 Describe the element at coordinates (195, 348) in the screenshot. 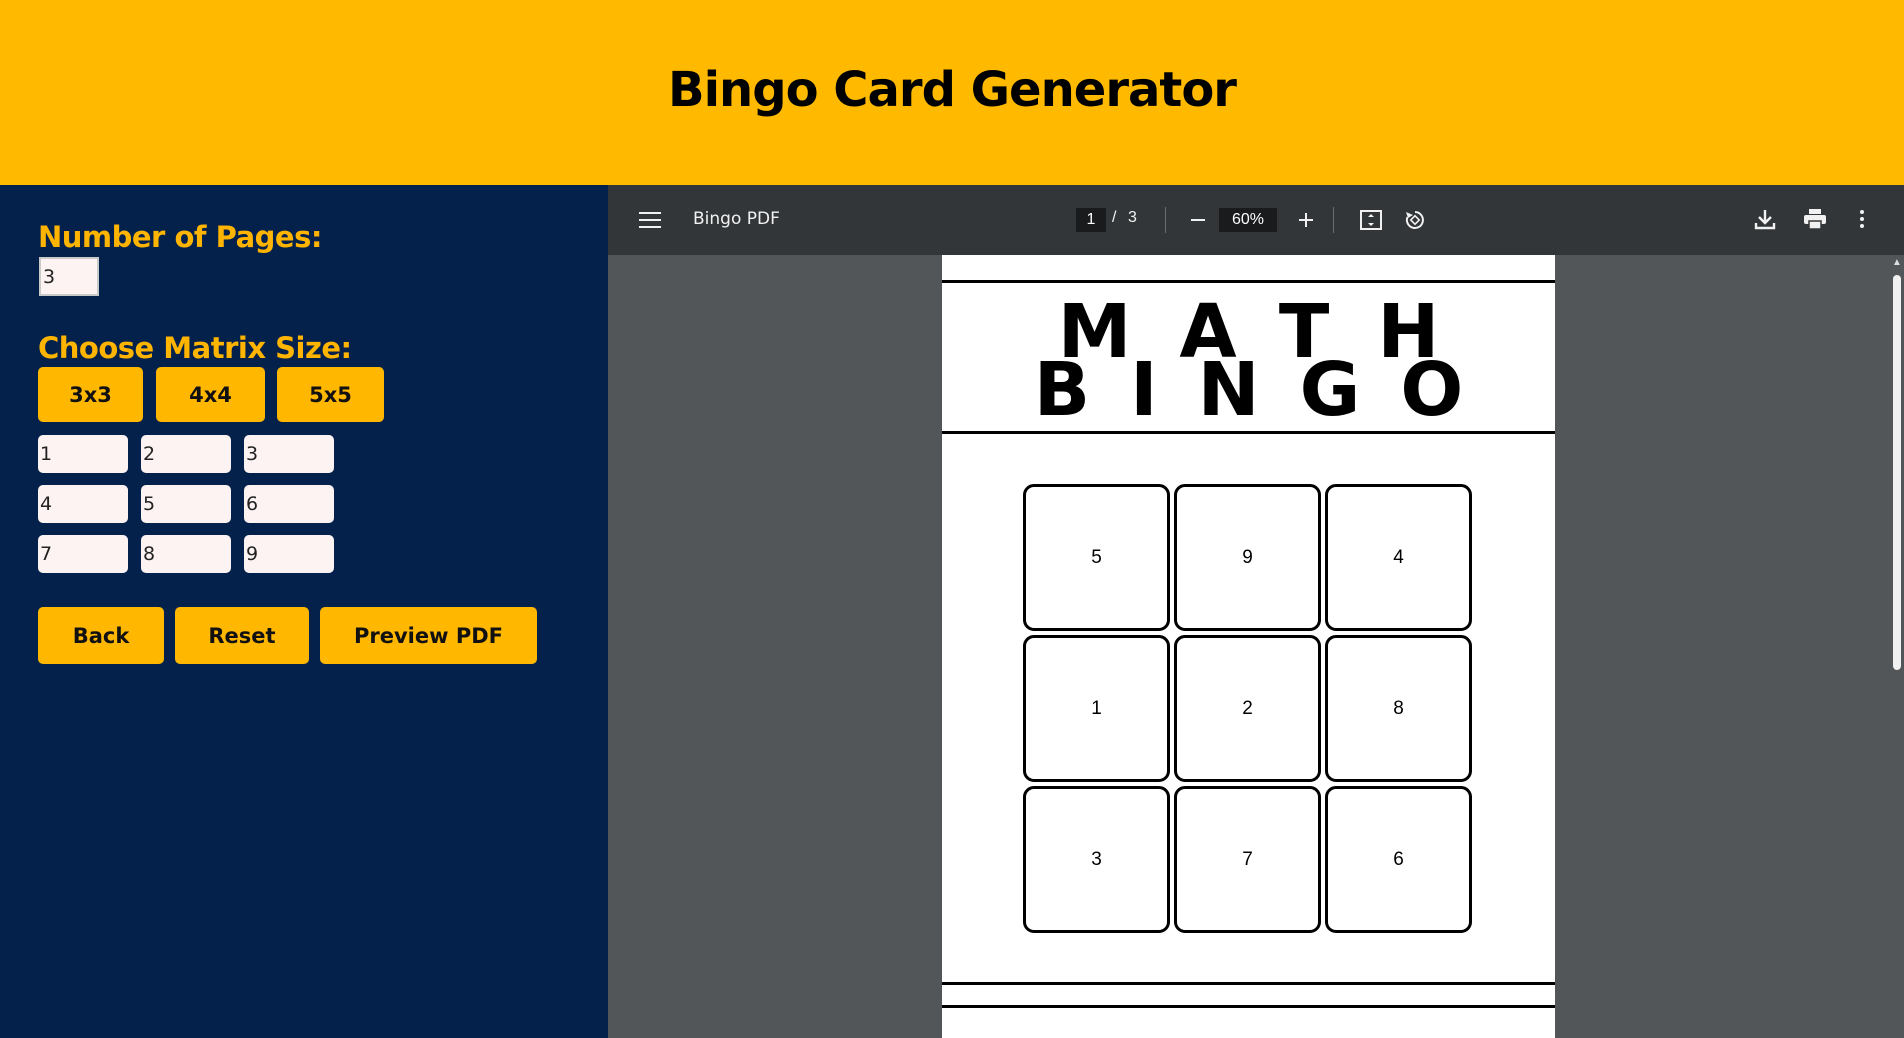

I see `matrix-size-label: Choose Matrix Size:` at that location.